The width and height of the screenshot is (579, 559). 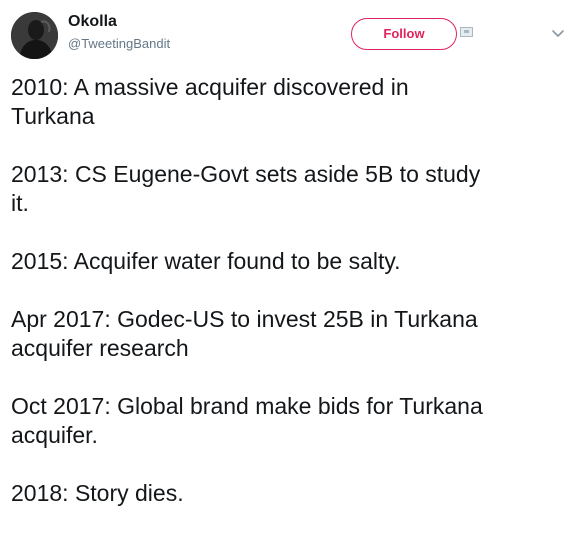 I want to click on screen-name: @TweetingBandit, so click(x=119, y=43).